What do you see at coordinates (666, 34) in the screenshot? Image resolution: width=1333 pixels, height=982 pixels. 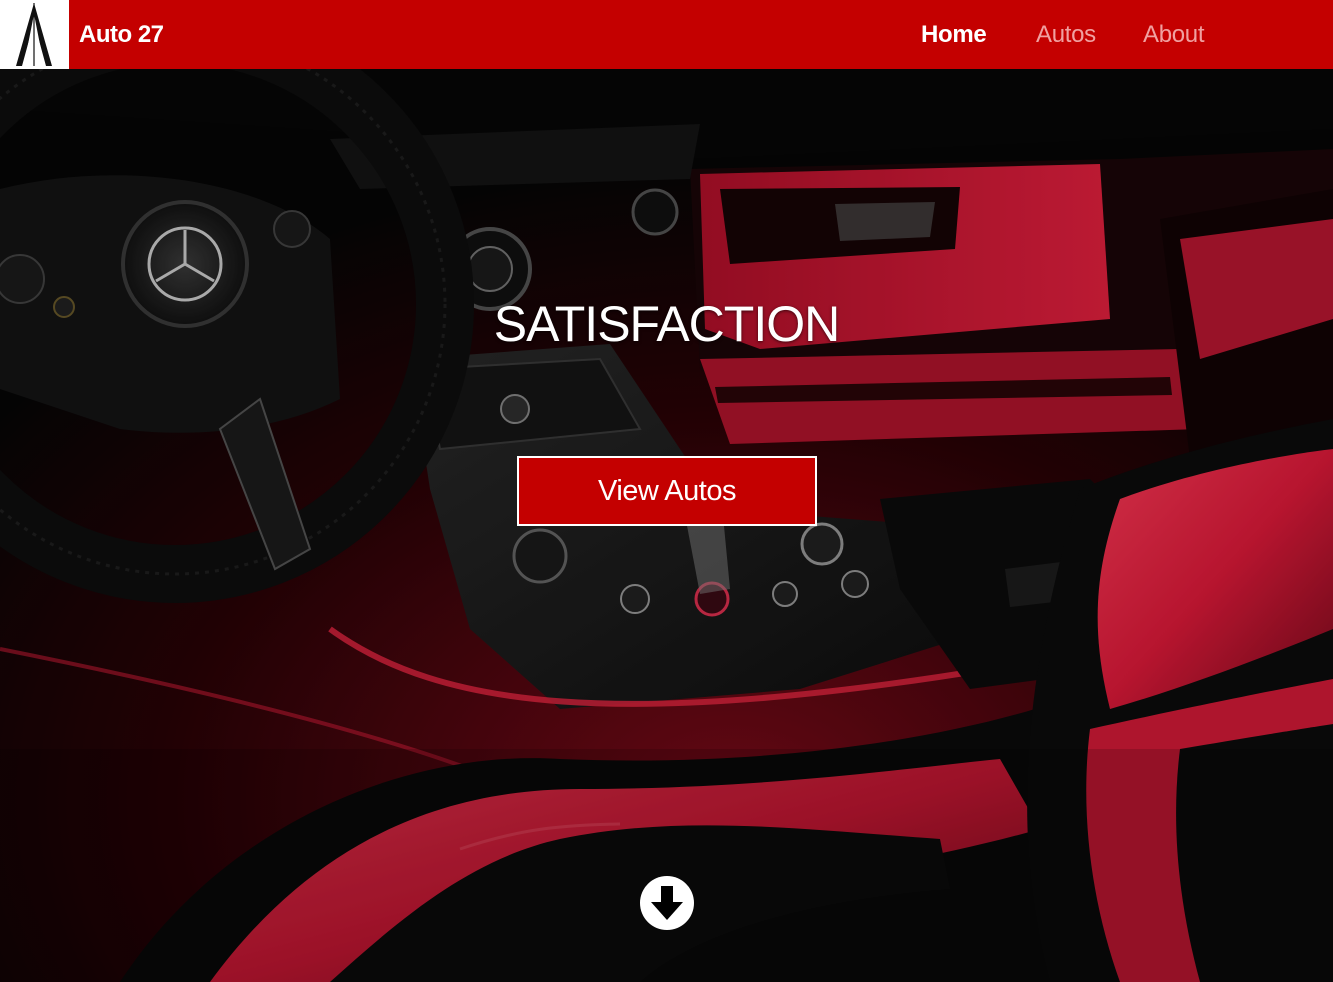 I see `top-navbar: Auto 27 Home Autos About` at bounding box center [666, 34].